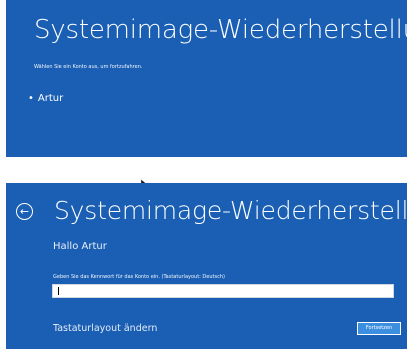 The height and width of the screenshot is (349, 407). I want to click on text-caret, so click(58, 291).